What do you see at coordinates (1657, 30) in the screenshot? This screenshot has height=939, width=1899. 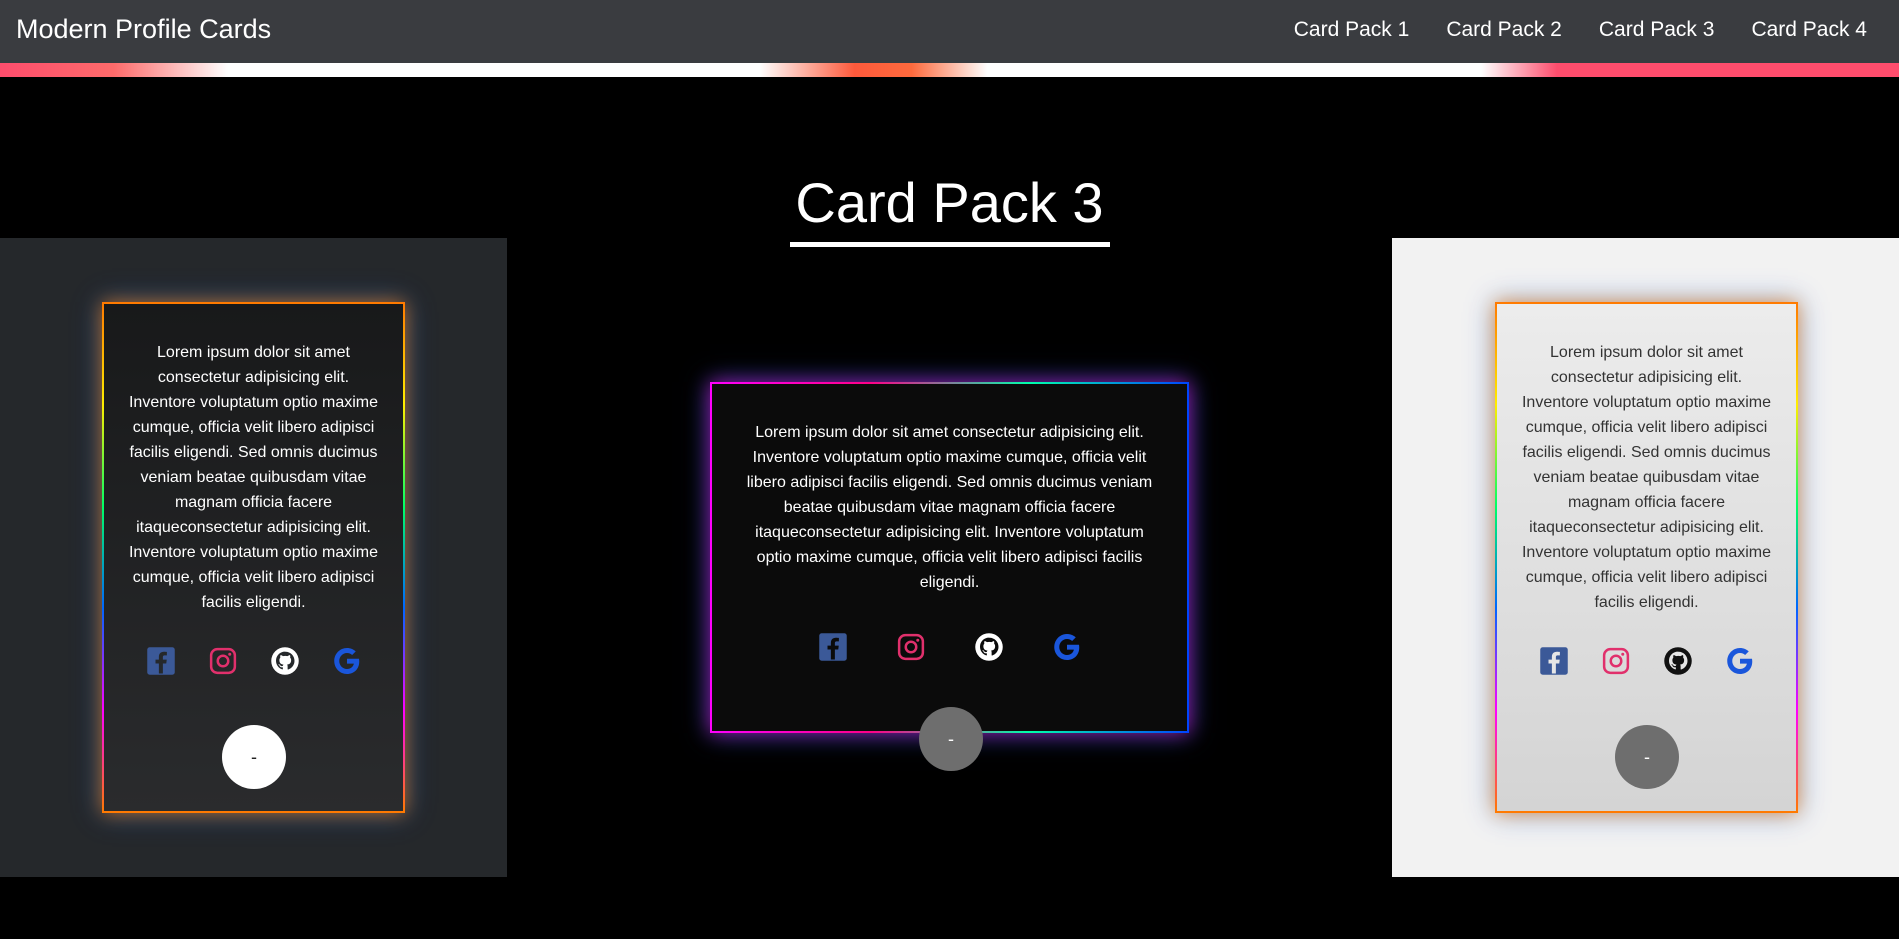 I see `nav-card-pack-3: Card Pack 3` at bounding box center [1657, 30].